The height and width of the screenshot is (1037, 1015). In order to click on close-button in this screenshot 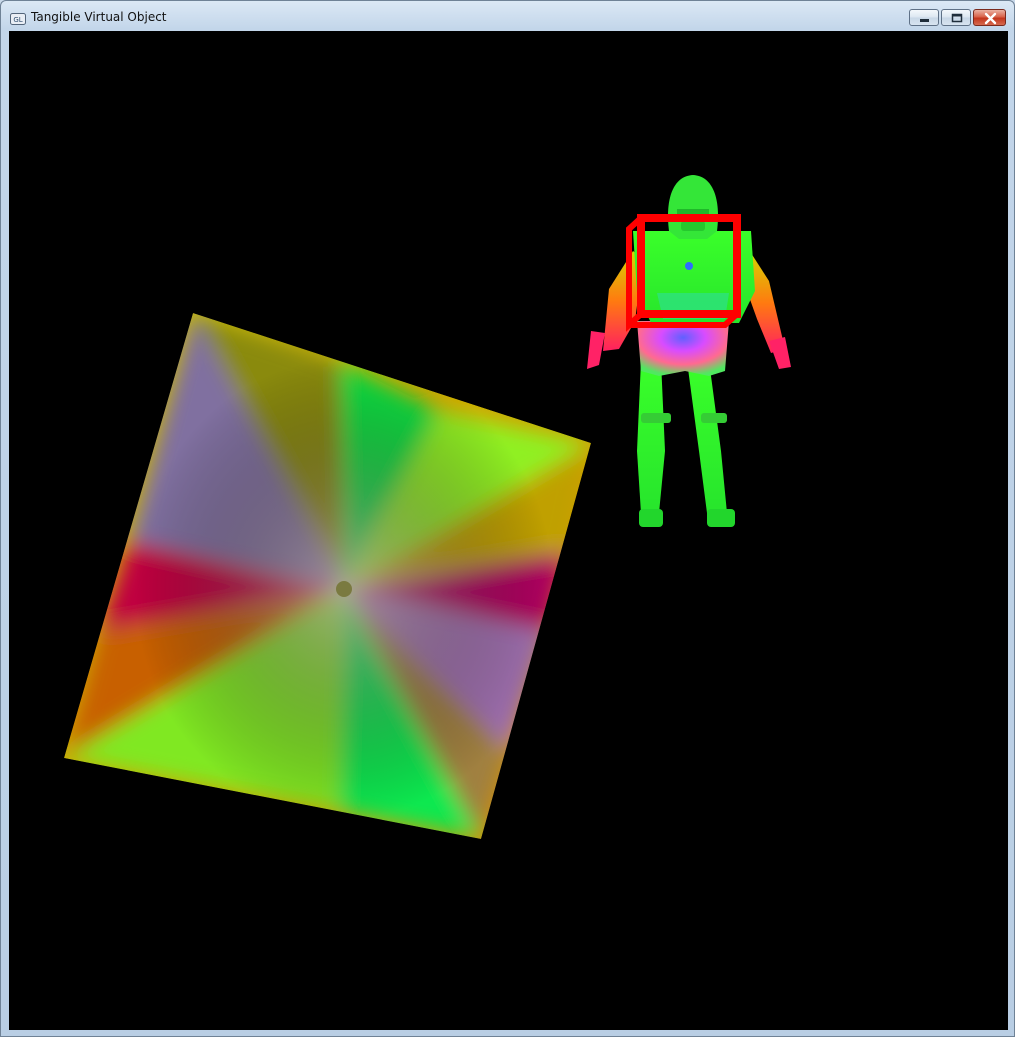, I will do `click(989, 17)`.